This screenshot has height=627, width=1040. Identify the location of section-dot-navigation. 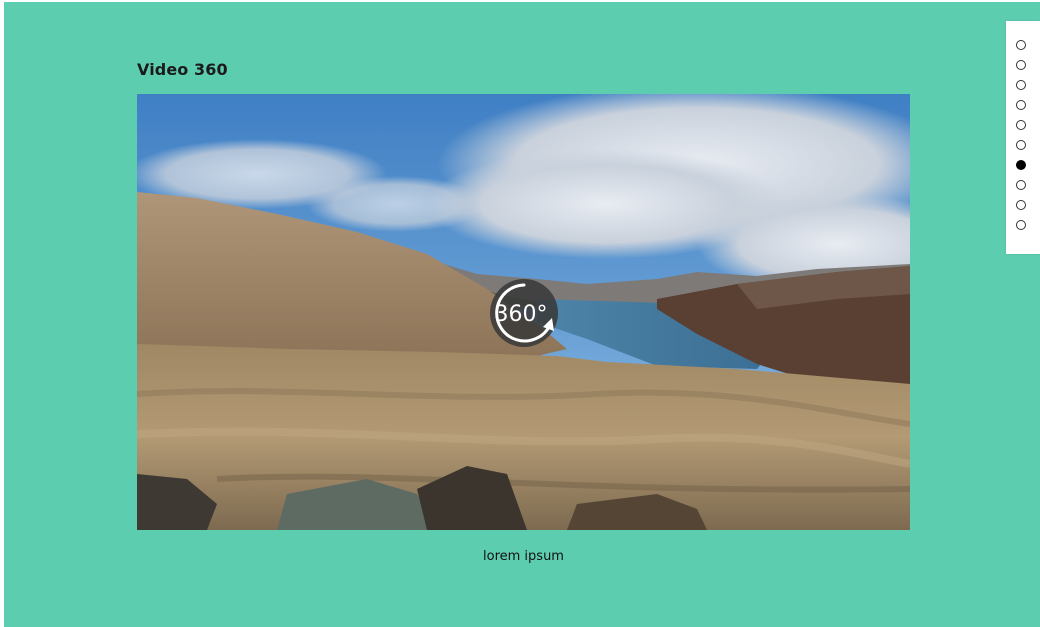
(1023, 137).